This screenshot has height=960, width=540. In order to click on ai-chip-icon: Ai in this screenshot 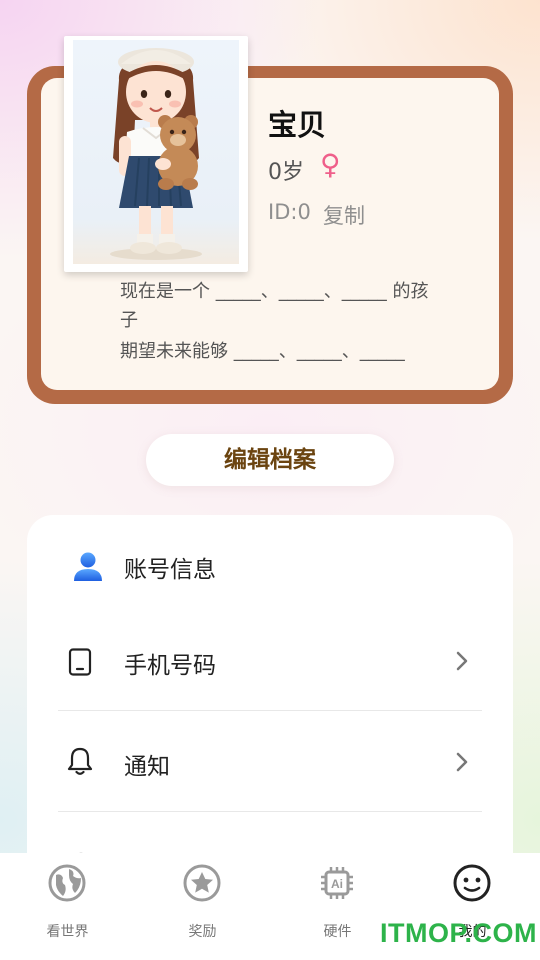, I will do `click(337, 885)`.